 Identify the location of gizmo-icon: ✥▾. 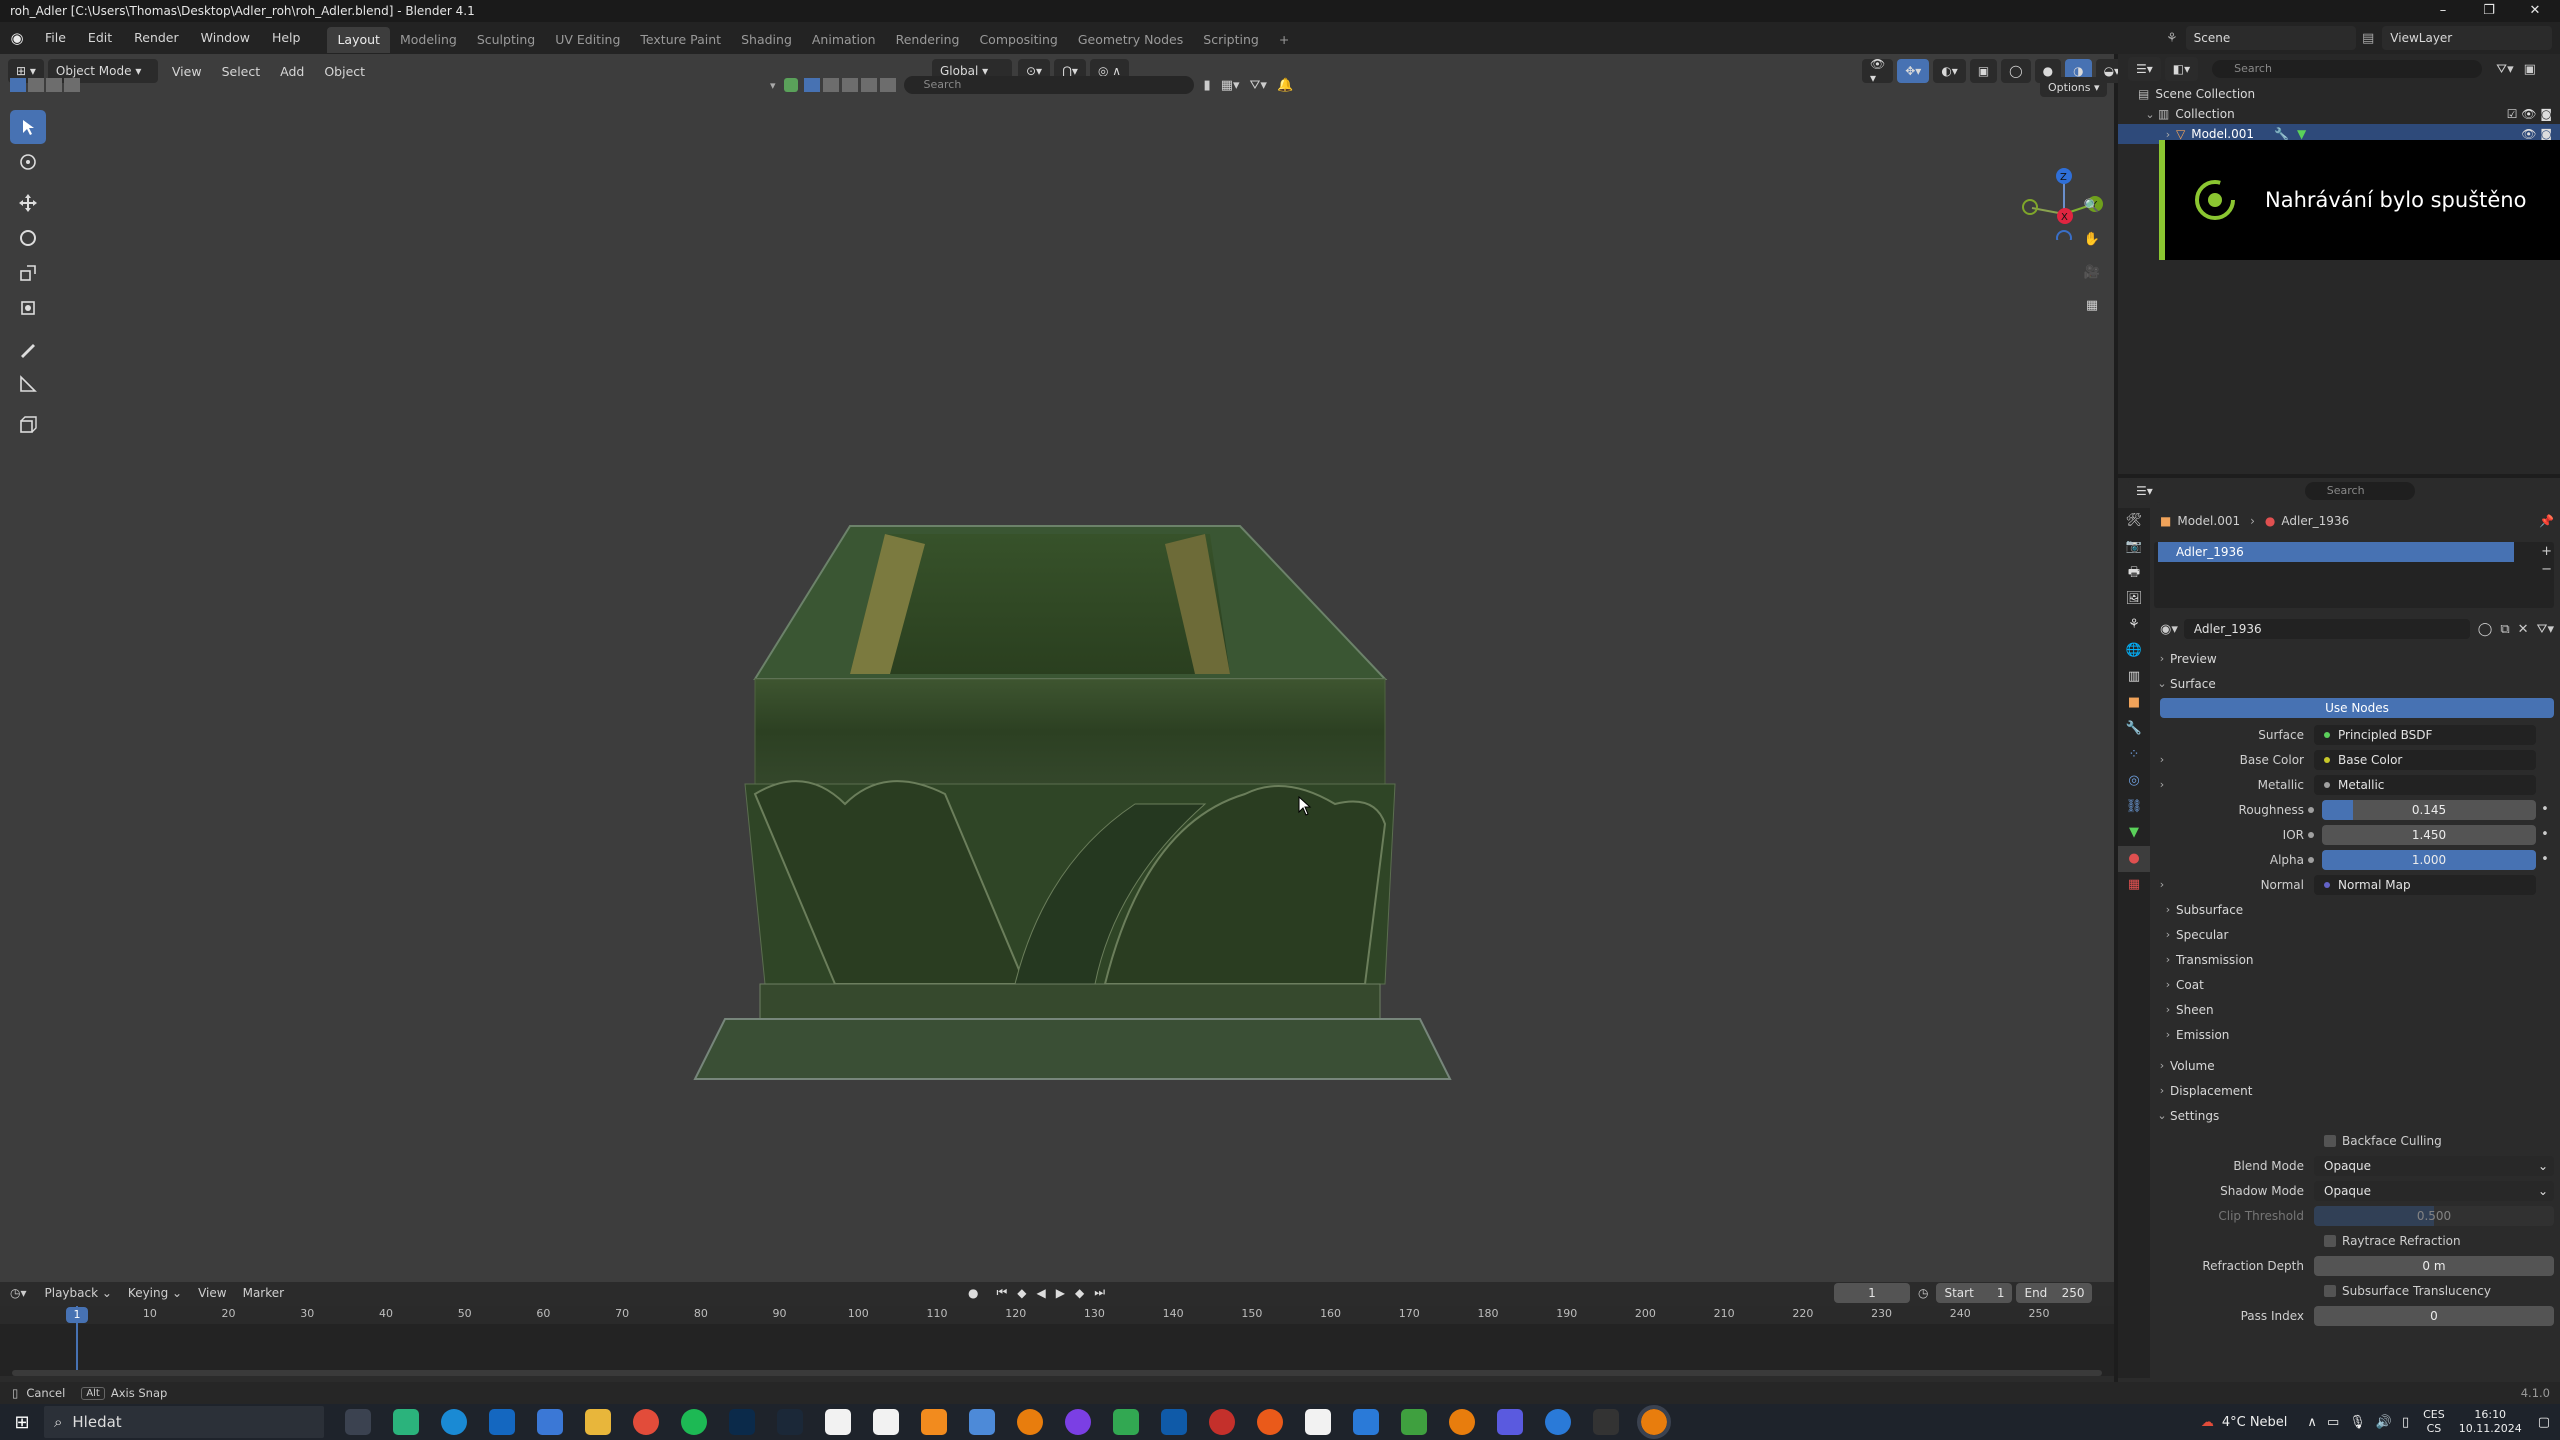
(1913, 71).